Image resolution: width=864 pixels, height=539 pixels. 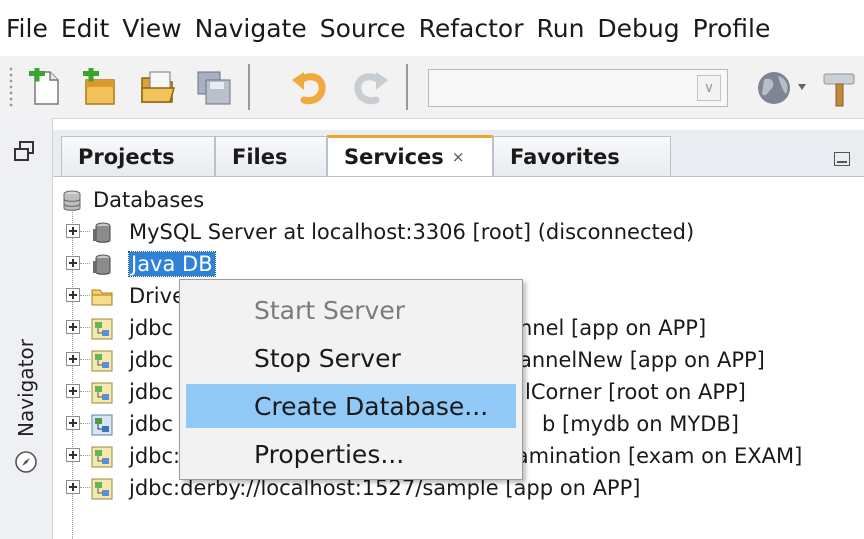 What do you see at coordinates (102, 297) in the screenshot?
I see `folder-icon` at bounding box center [102, 297].